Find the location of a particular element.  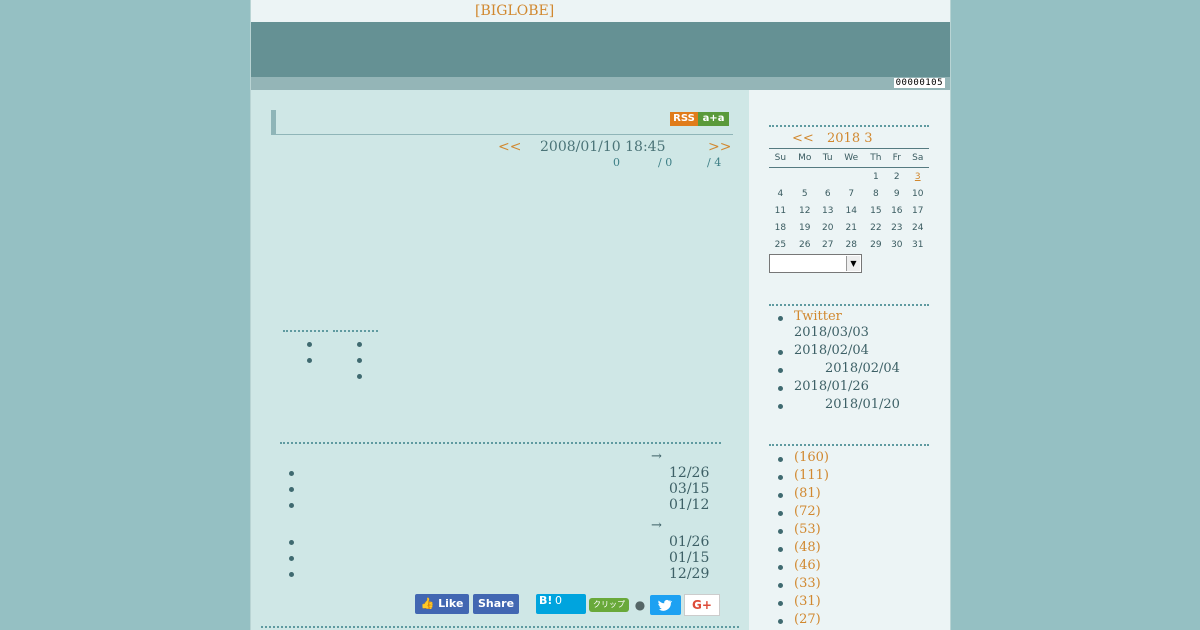

rss-label: RSS is located at coordinates (684, 119).